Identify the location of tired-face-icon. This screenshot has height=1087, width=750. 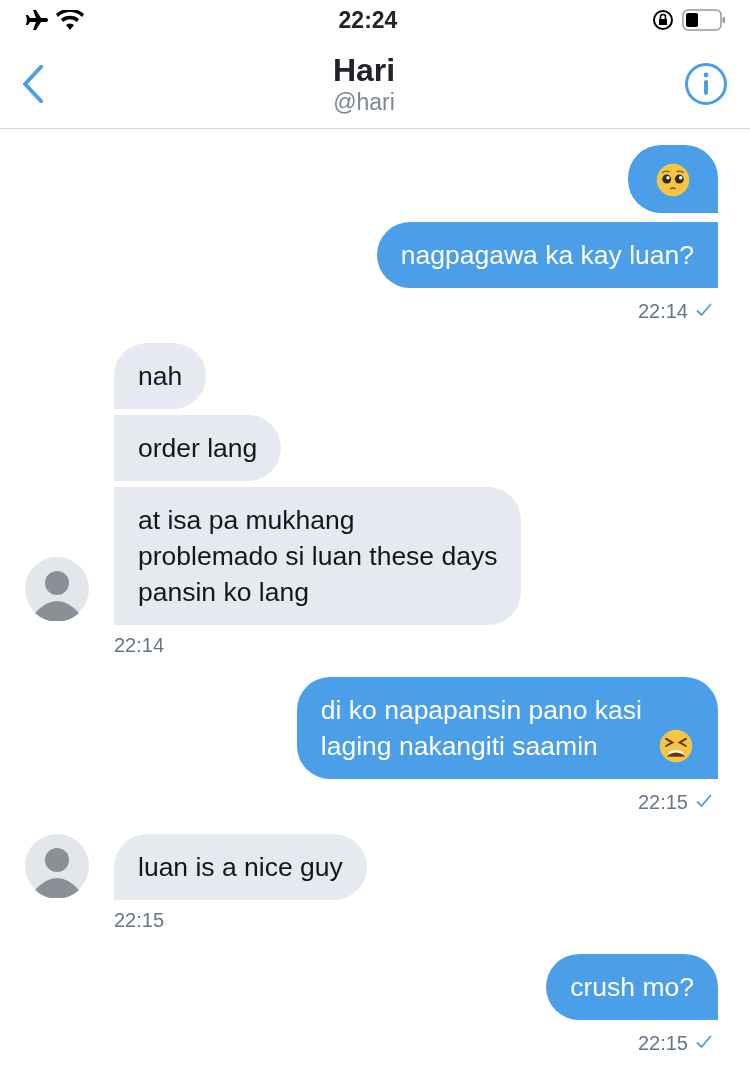
(676, 746).